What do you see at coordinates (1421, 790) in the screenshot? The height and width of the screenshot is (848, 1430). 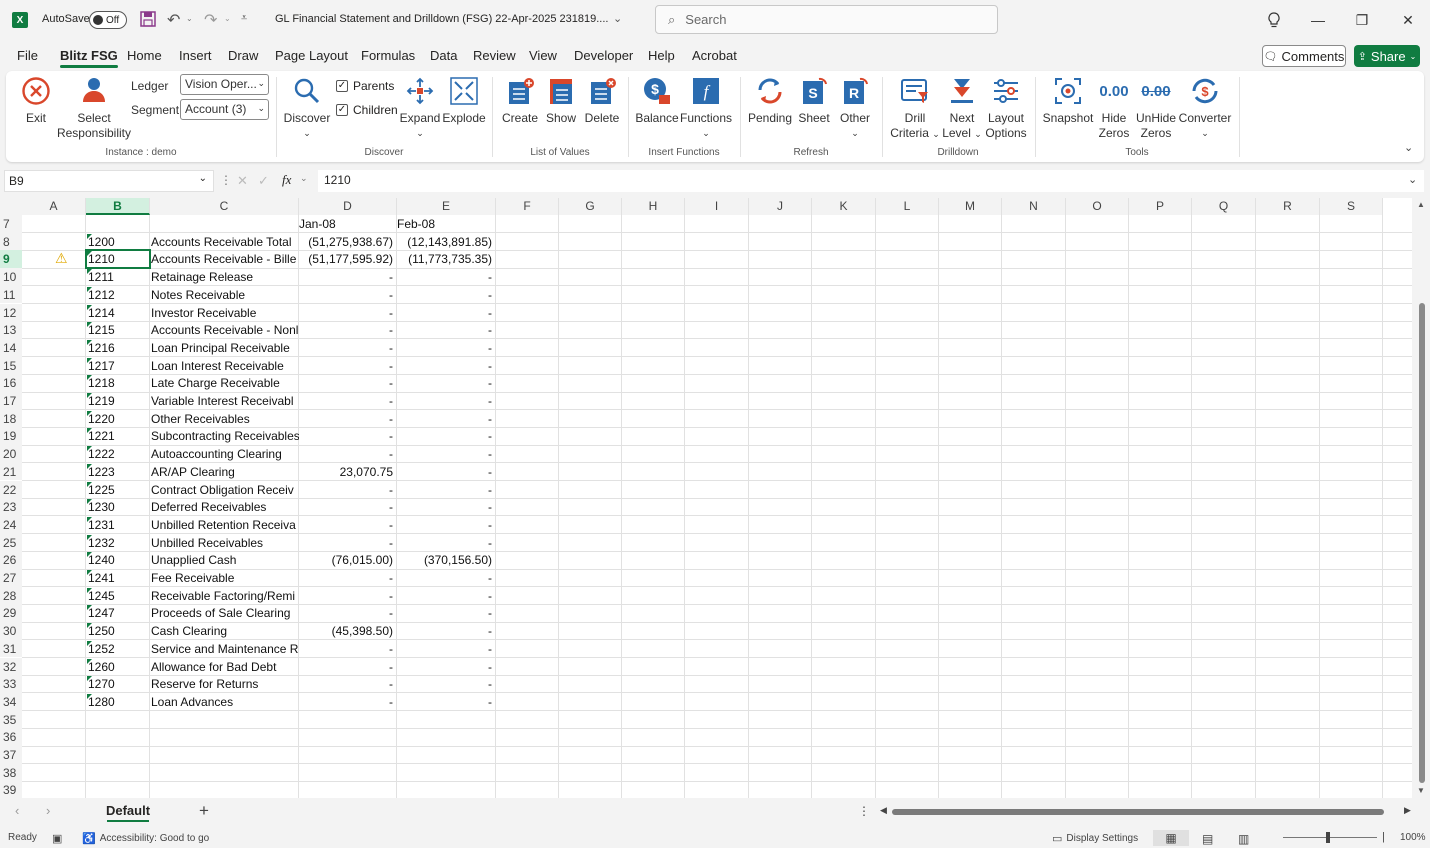 I see `scroll-down-icon: ▼` at bounding box center [1421, 790].